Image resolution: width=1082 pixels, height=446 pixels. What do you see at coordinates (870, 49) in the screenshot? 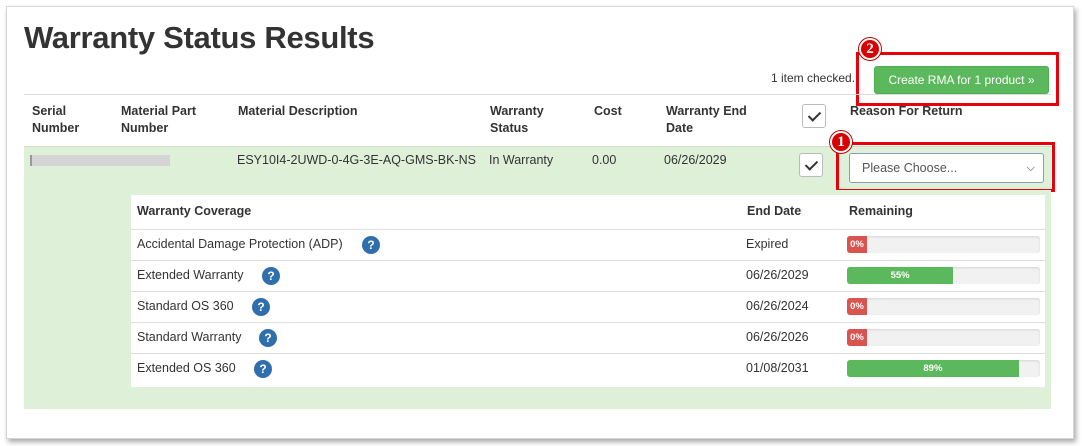
I see `callout-number-2: 2` at bounding box center [870, 49].